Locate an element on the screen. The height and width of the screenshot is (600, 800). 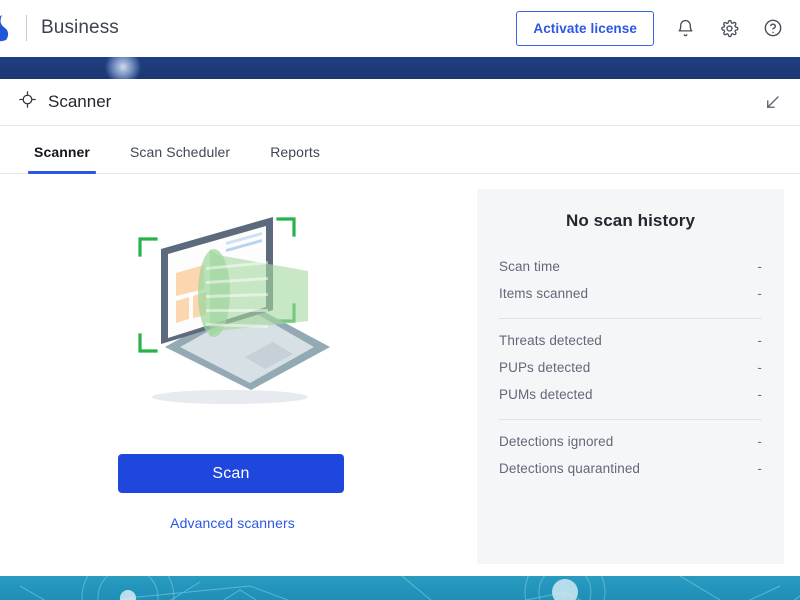
history-row-label: Items scanned is located at coordinates (544, 293).